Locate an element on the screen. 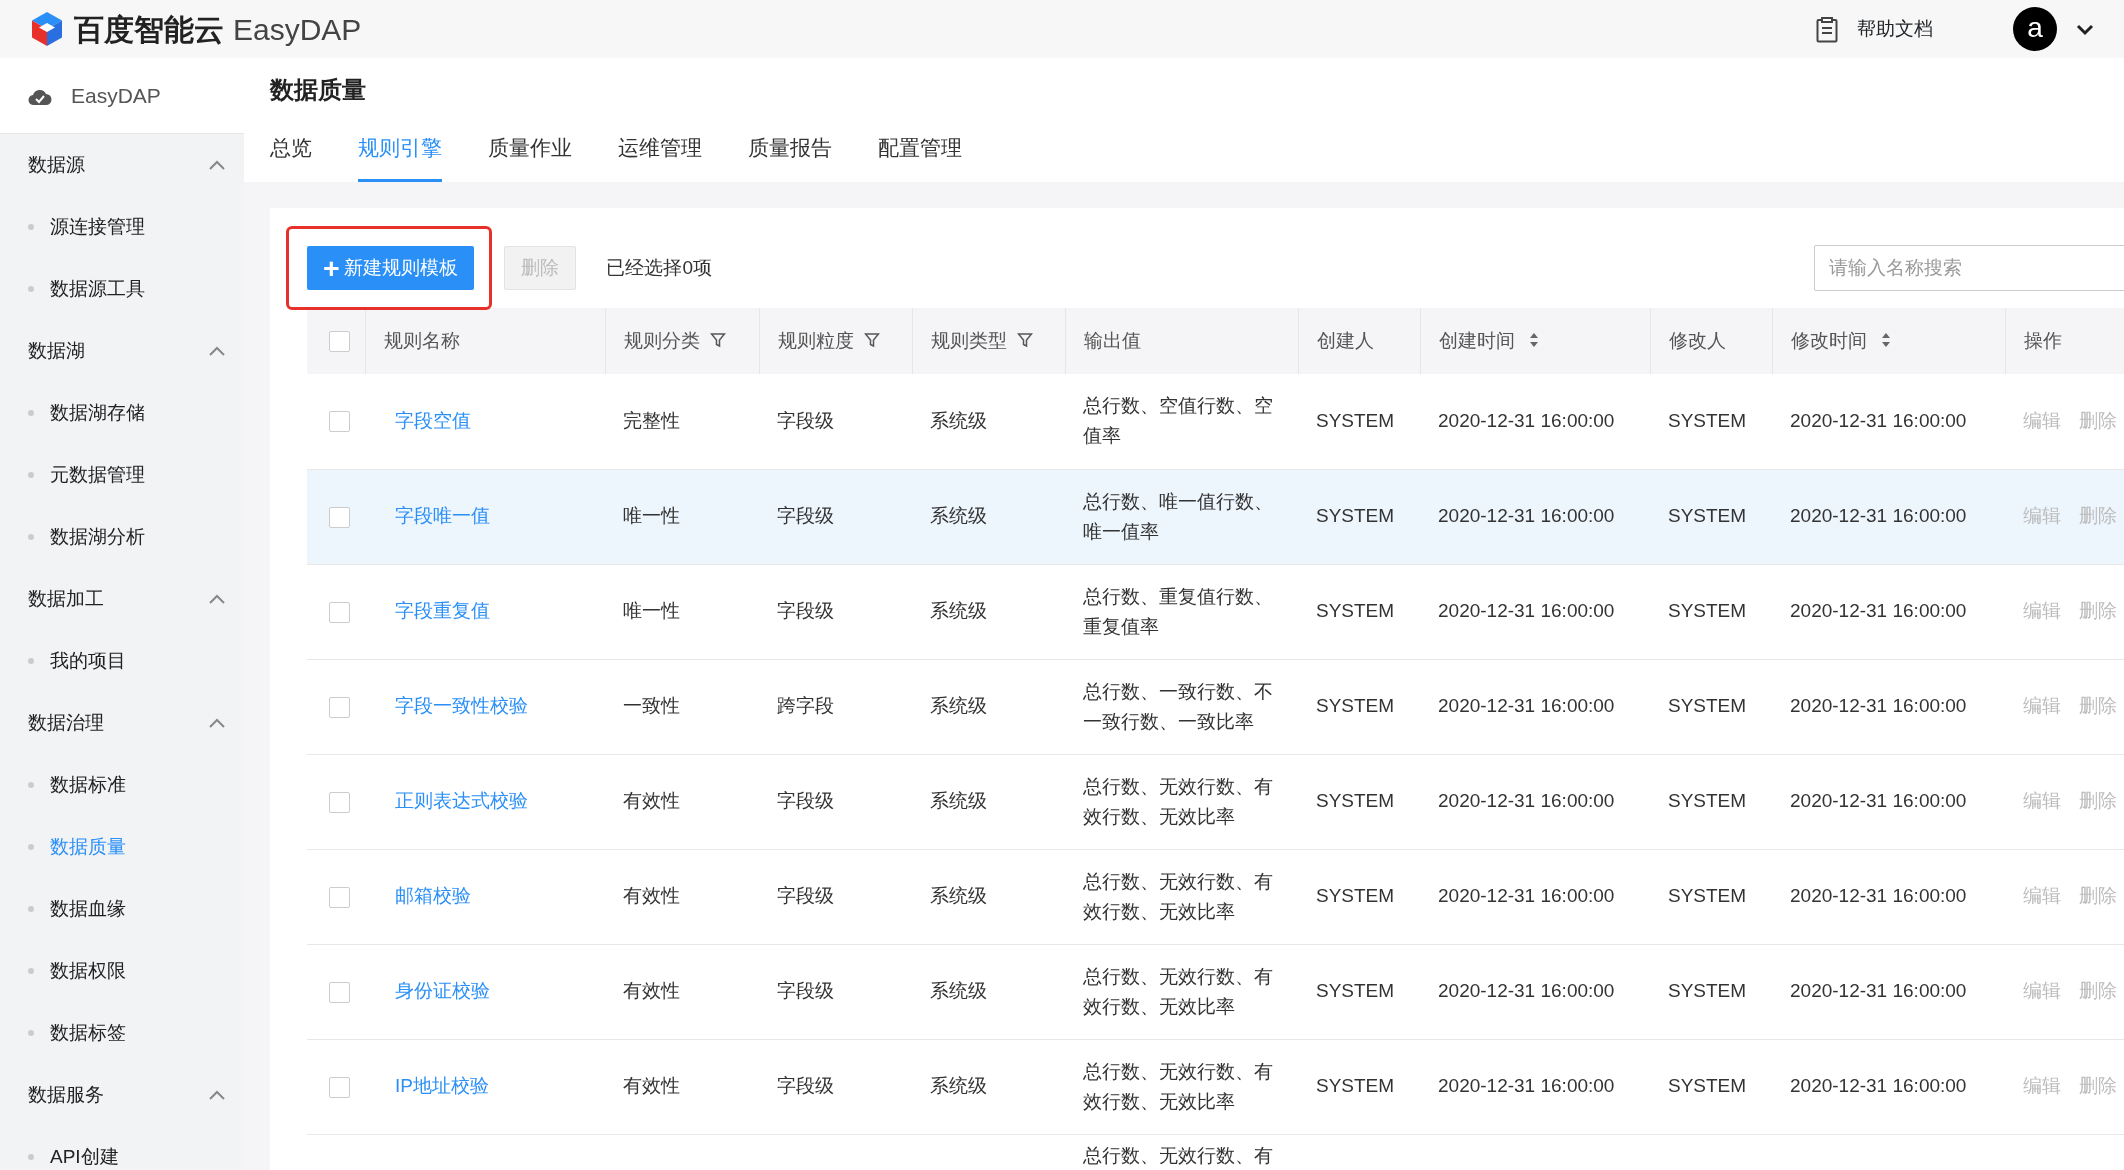 Image resolution: width=2124 pixels, height=1170 pixels. column-header: 创建时间 is located at coordinates (1476, 340).